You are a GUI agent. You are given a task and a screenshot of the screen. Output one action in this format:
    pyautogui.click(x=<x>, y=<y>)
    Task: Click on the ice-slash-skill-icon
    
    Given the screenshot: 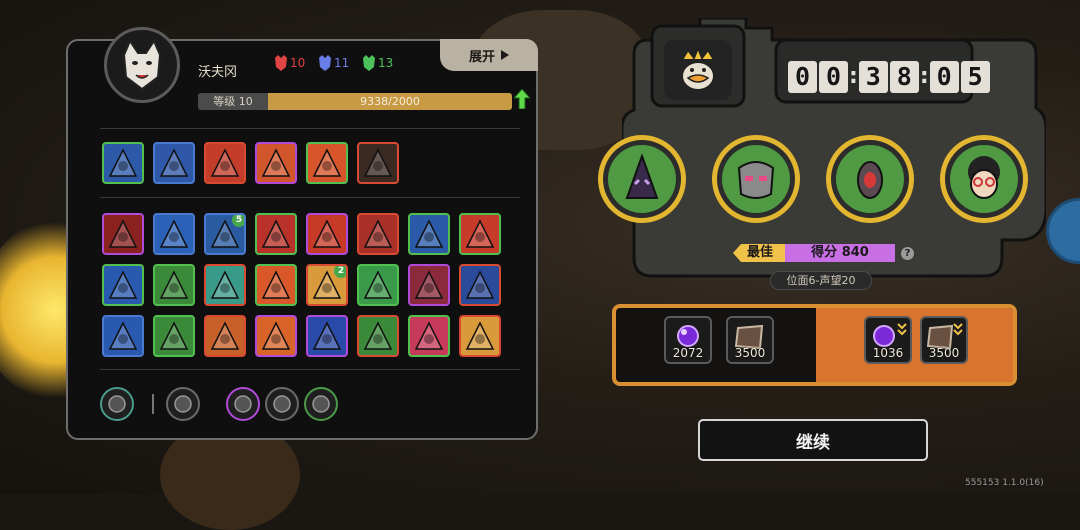 What is the action you would take?
    pyautogui.click(x=429, y=233)
    